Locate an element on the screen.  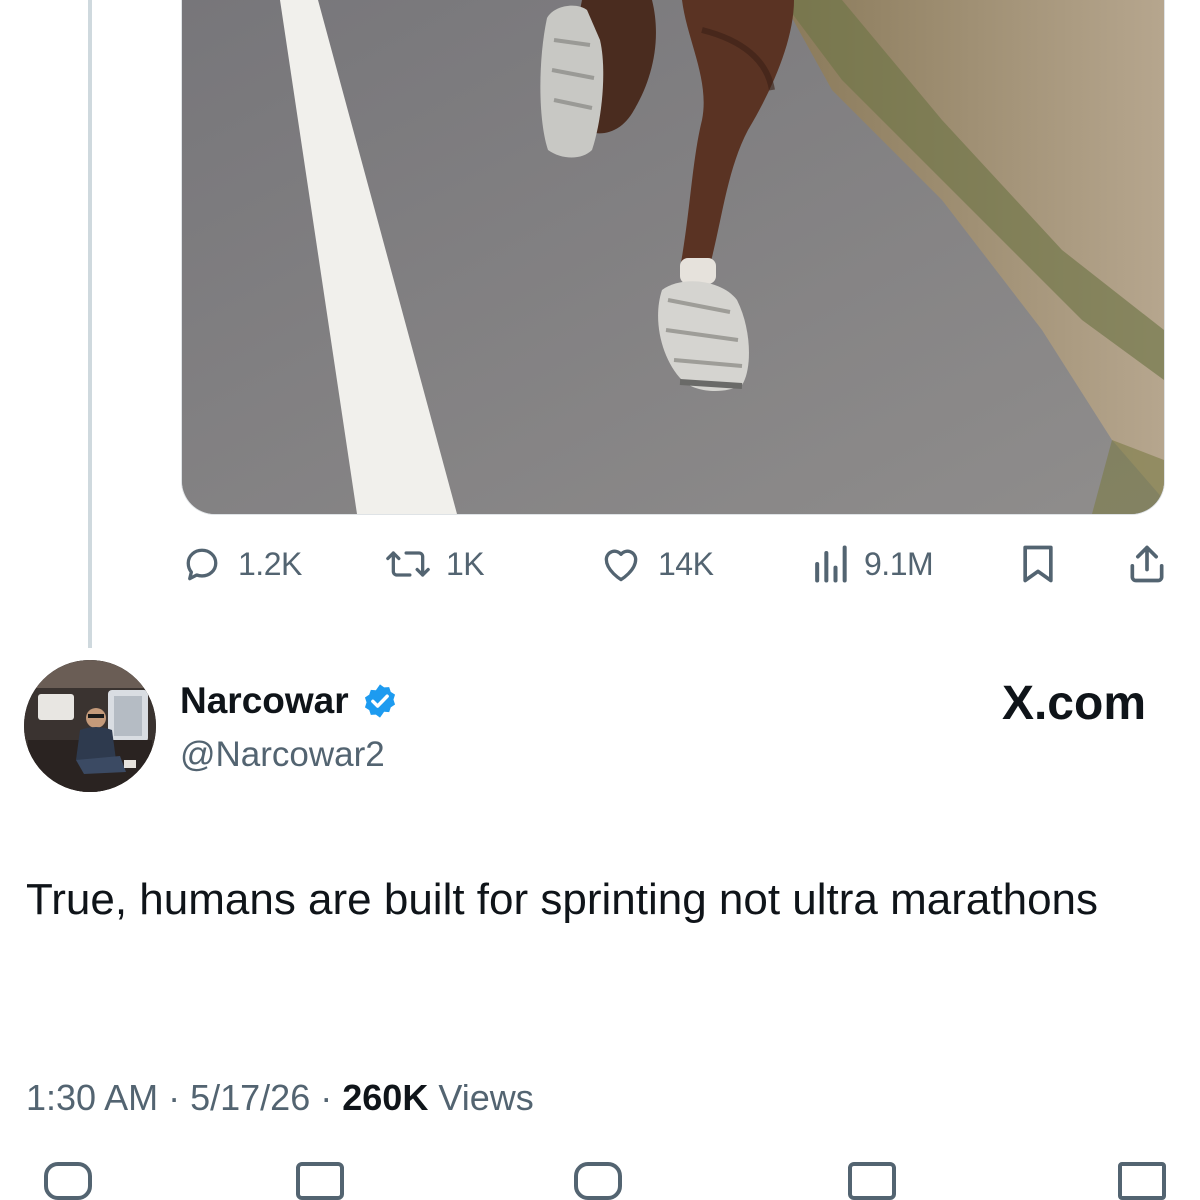
tweet-meta: 1:30 AM · 5/17/26 · 260K Views is located at coordinates (280, 1098).